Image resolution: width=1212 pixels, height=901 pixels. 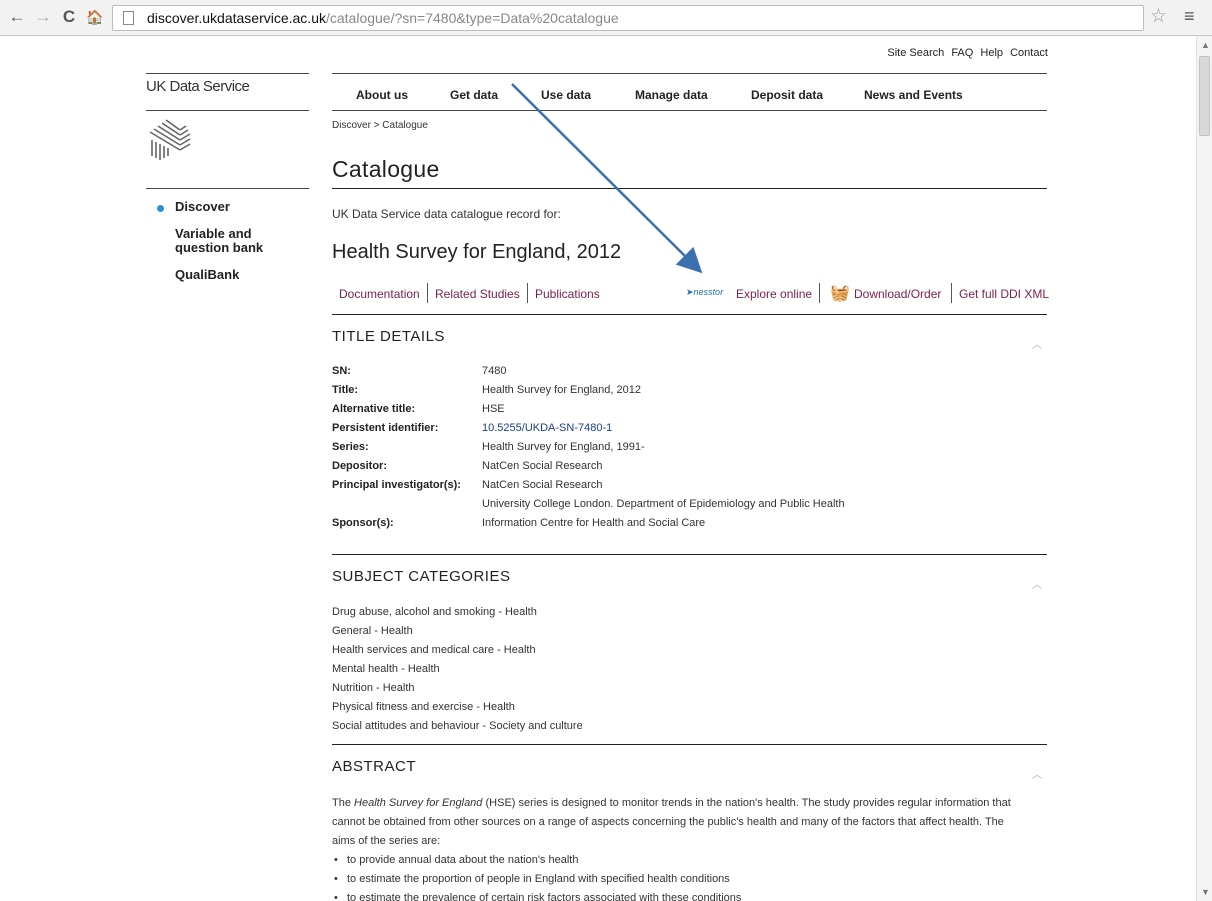 What do you see at coordinates (1204, 96) in the screenshot?
I see `scroll-thumb` at bounding box center [1204, 96].